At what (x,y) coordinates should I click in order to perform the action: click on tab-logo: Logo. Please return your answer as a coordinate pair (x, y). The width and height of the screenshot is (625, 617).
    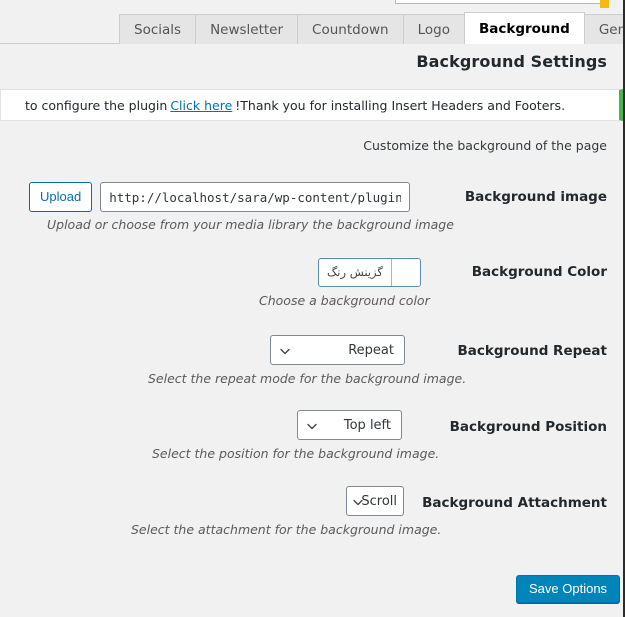
    Looking at the image, I should click on (433, 29).